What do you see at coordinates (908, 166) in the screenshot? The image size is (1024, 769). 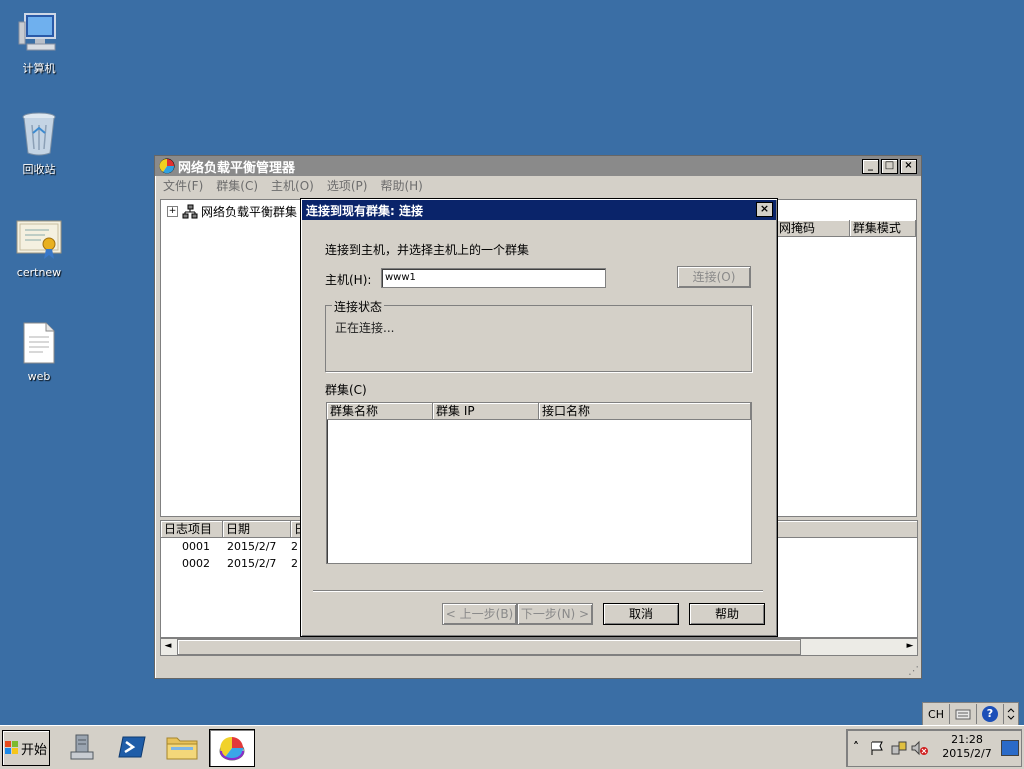 I see `close-button: ×` at bounding box center [908, 166].